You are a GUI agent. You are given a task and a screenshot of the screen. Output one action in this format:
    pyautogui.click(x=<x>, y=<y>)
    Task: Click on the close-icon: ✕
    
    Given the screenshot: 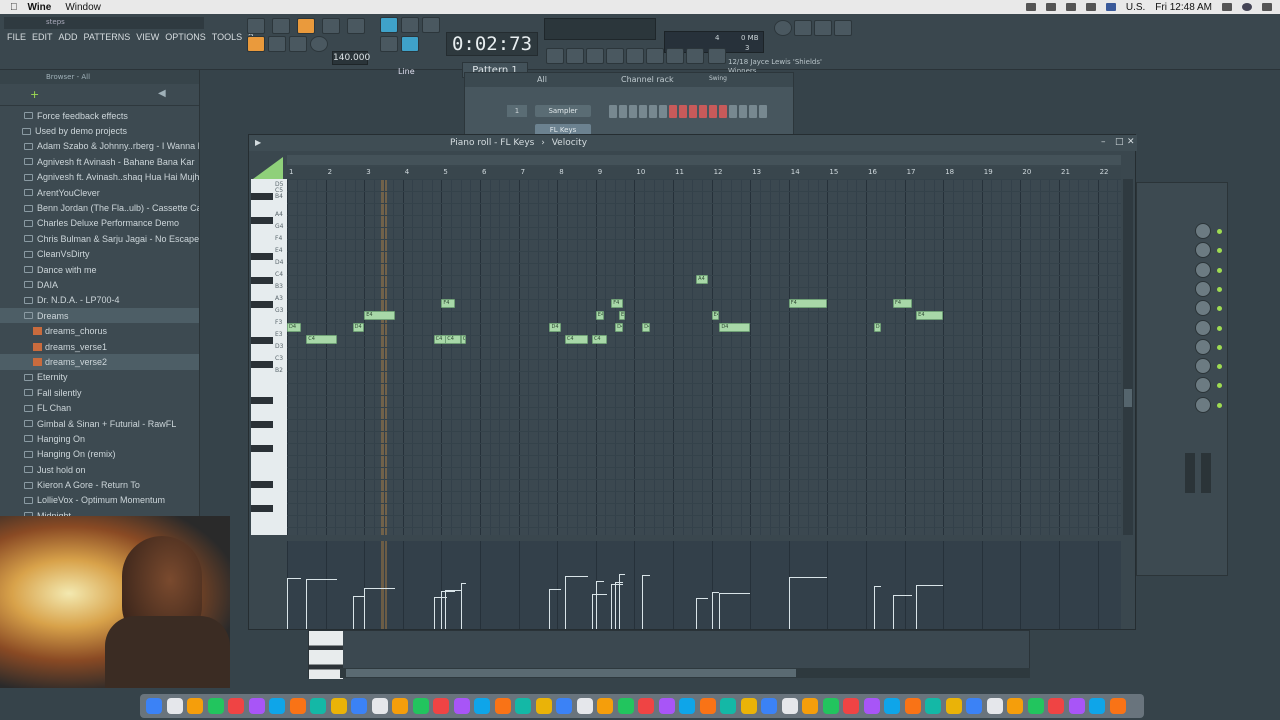 What is the action you would take?
    pyautogui.click(x=1131, y=142)
    